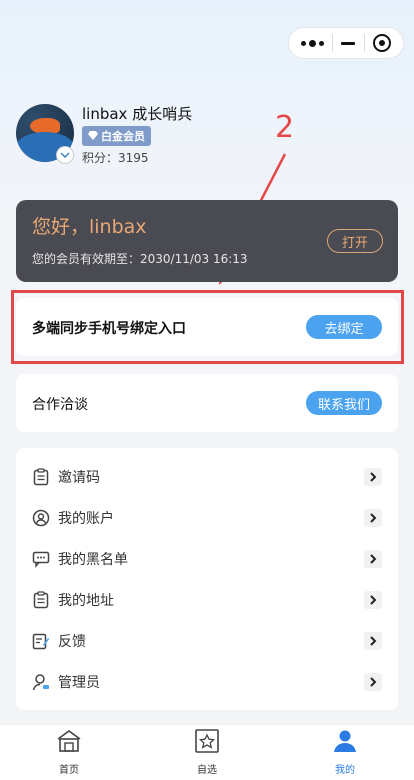  Describe the element at coordinates (207, 241) in the screenshot. I see `vip-card: 您好，linbax 您的会员有效期至：2030/11/03 16:13 打开` at that location.